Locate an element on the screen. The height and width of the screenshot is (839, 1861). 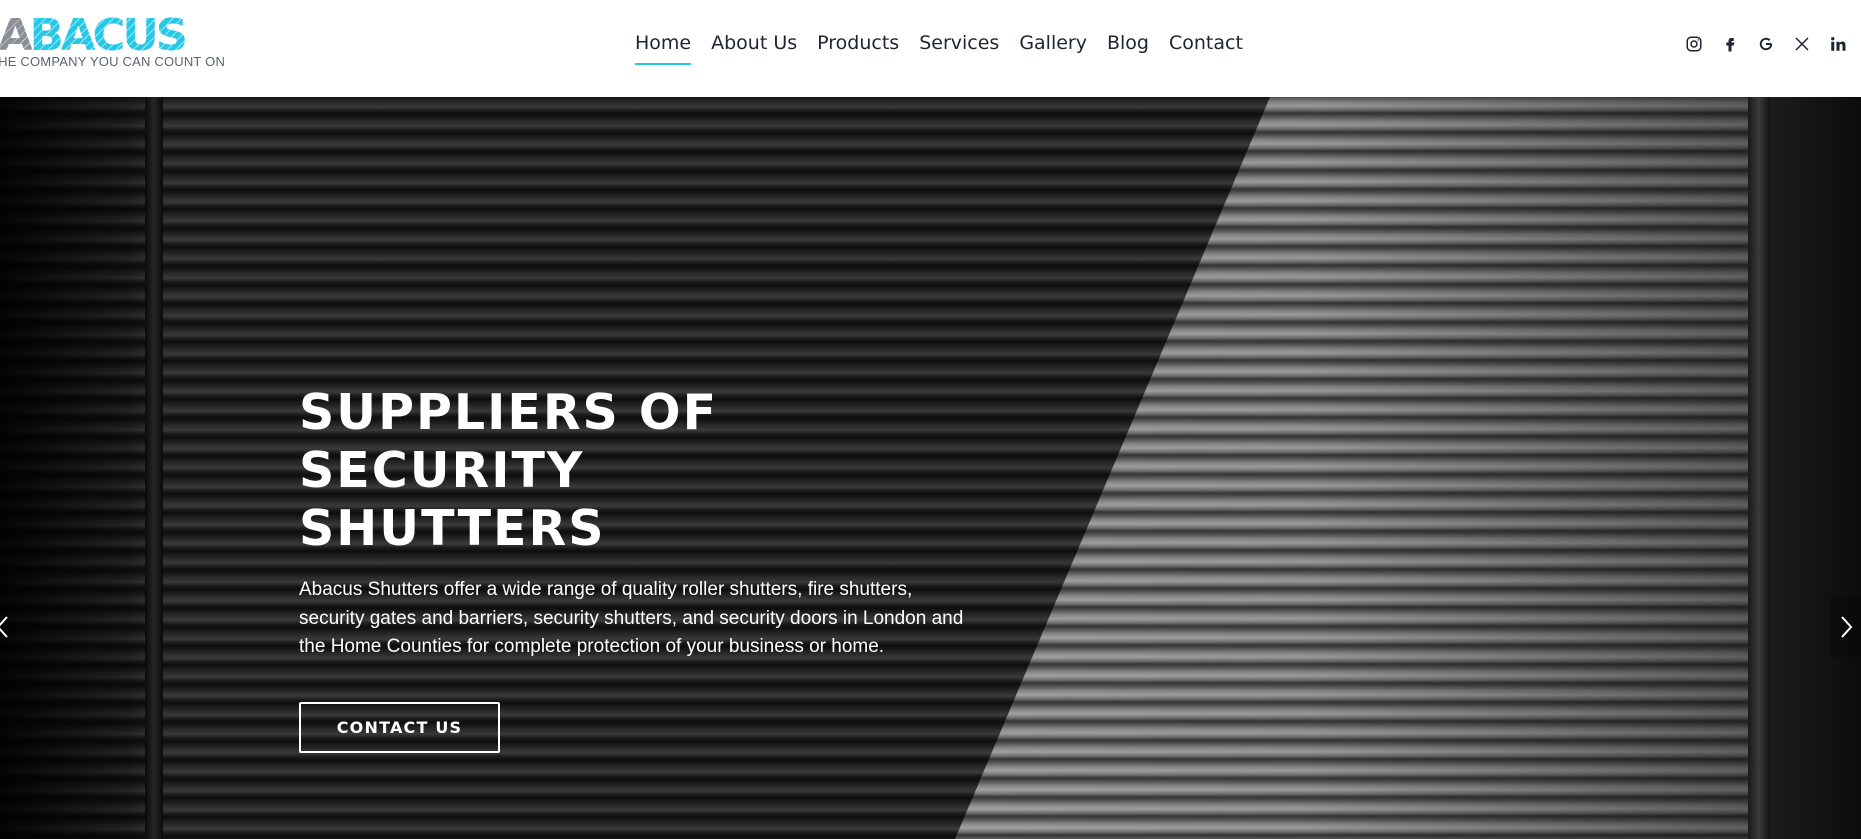
chevron-left-icon is located at coordinates (4, 627).